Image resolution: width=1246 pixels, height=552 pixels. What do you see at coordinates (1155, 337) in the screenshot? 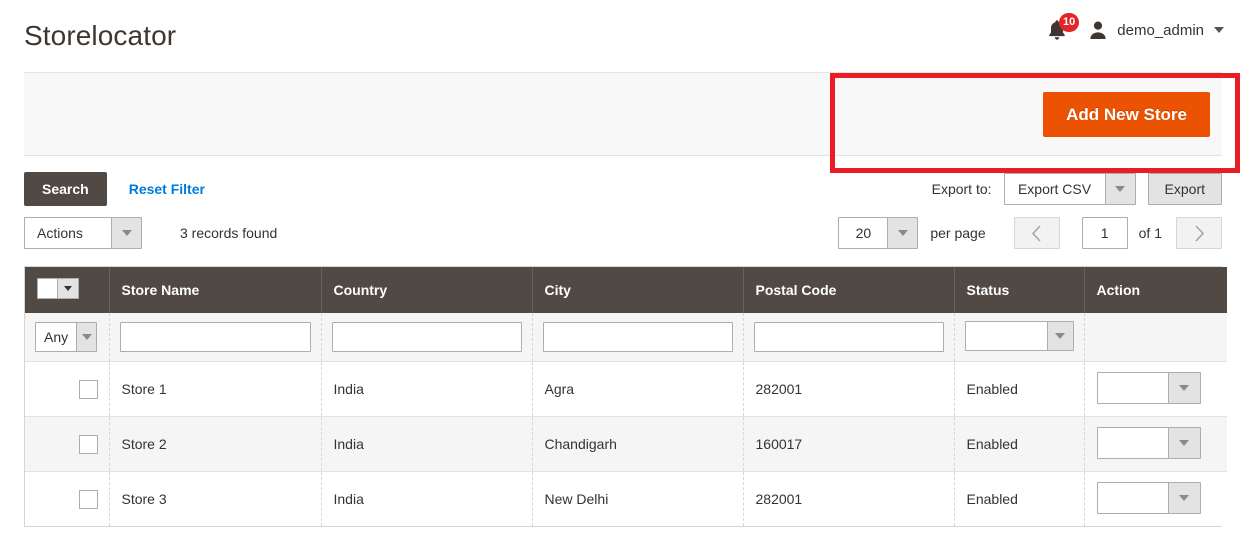
I see `filter-cell-action` at bounding box center [1155, 337].